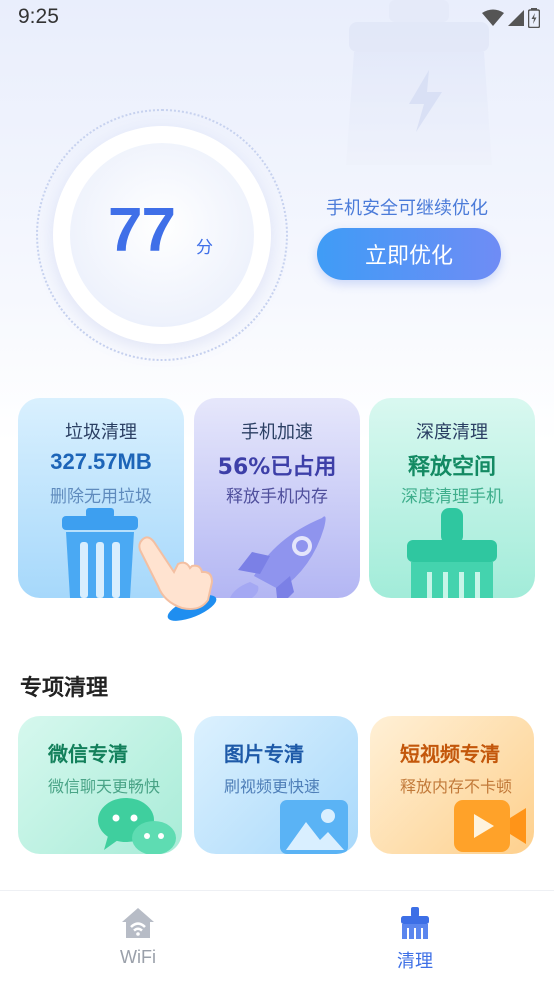  What do you see at coordinates (276, 785) in the screenshot?
I see `photo-clean-card: 图片专清 刷视频更快速` at bounding box center [276, 785].